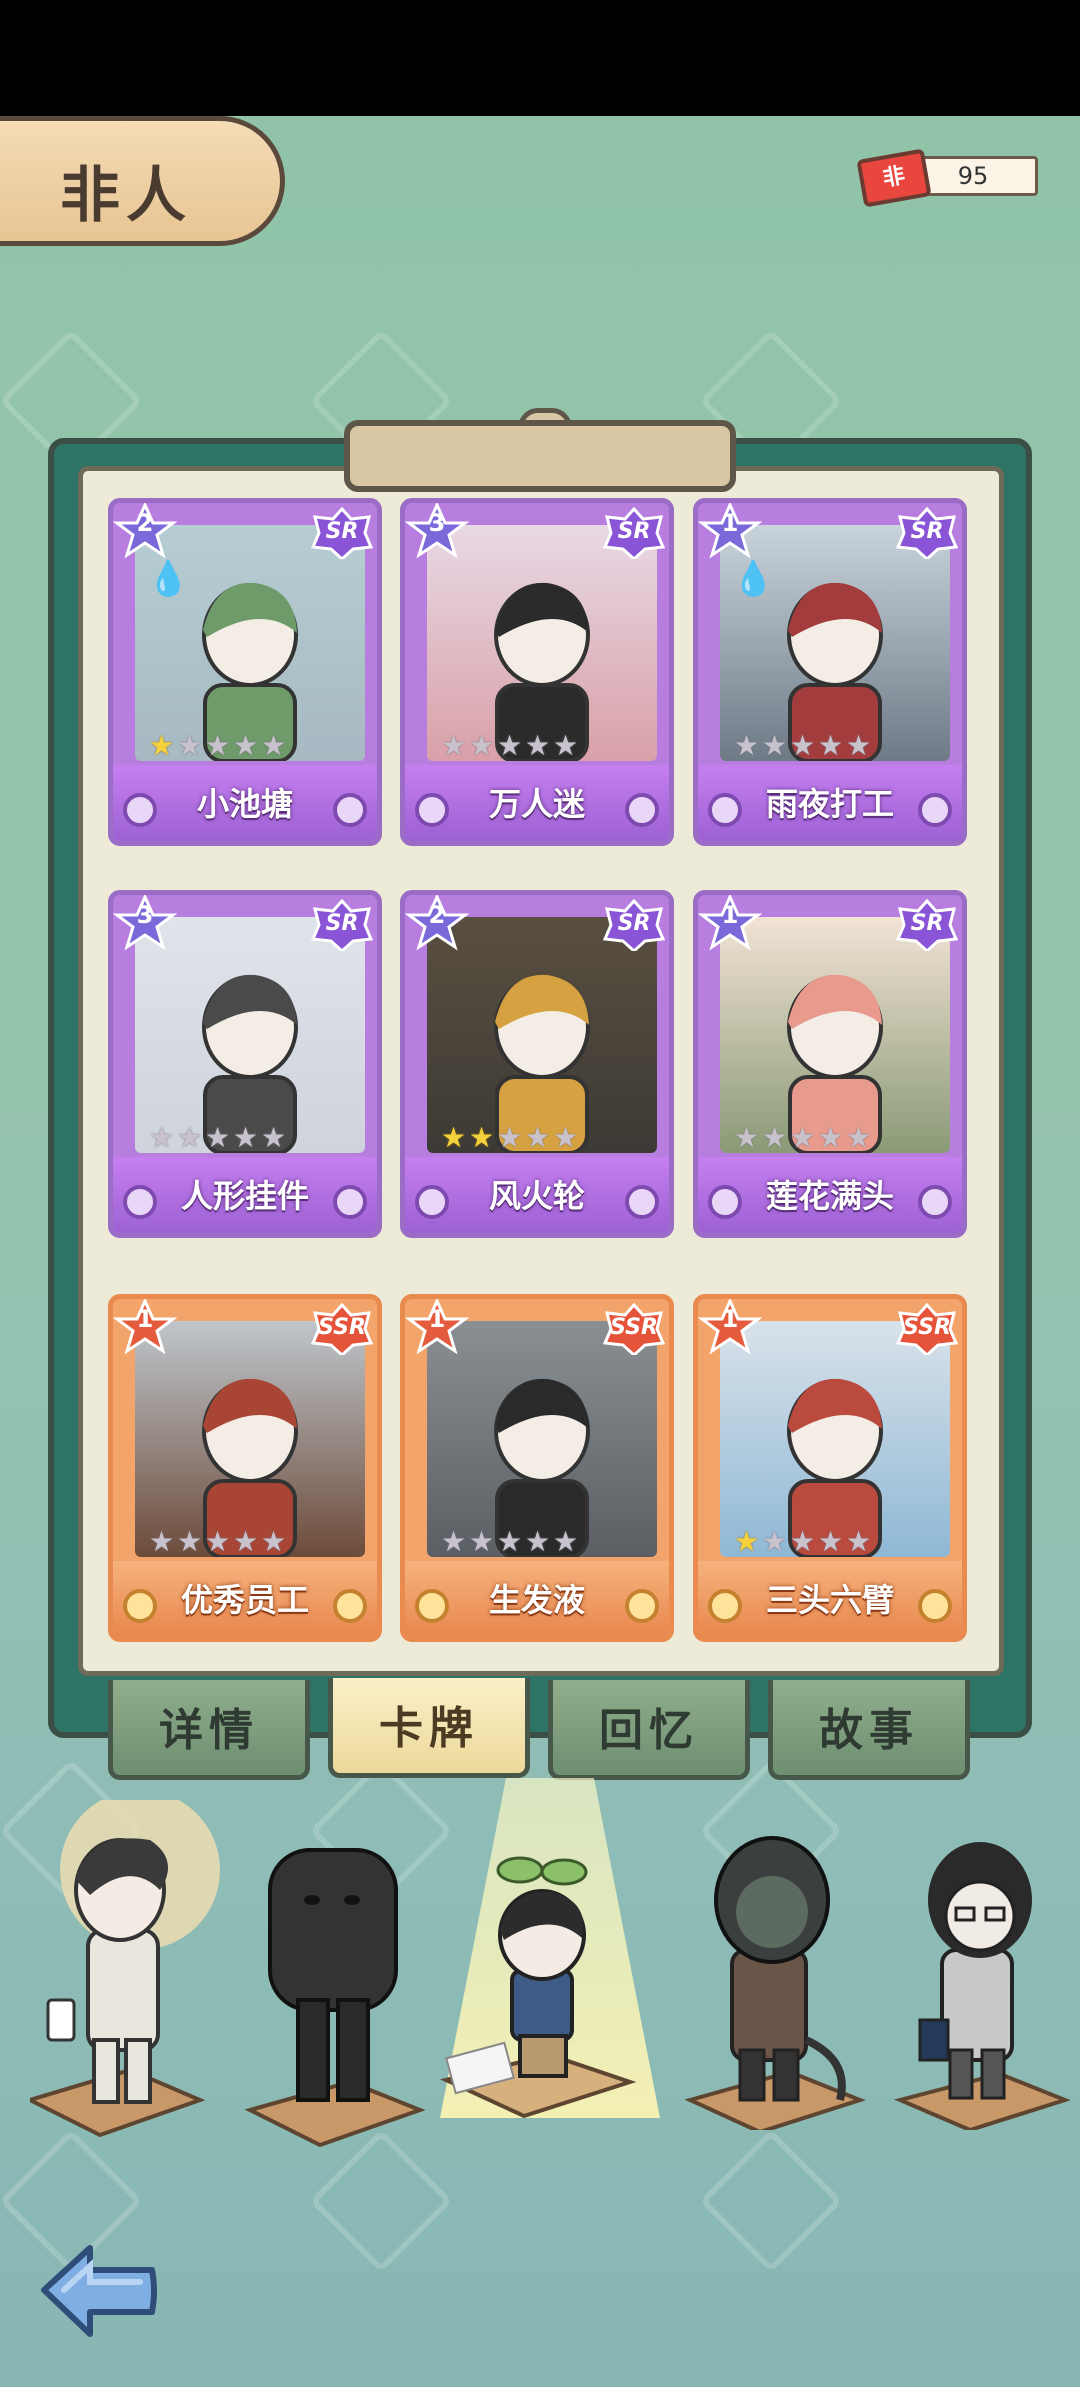 This screenshot has height=2387, width=1080. What do you see at coordinates (539, 1990) in the screenshot?
I see `character-sprout-boy` at bounding box center [539, 1990].